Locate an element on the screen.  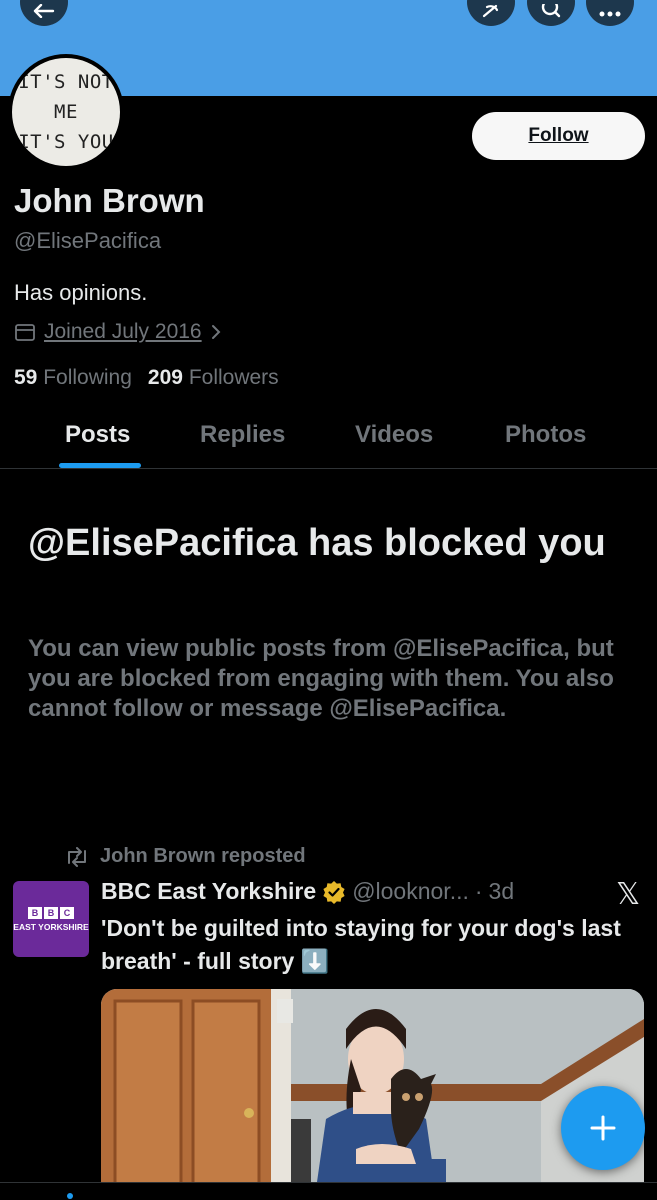
repost-icon is located at coordinates (77, 856).